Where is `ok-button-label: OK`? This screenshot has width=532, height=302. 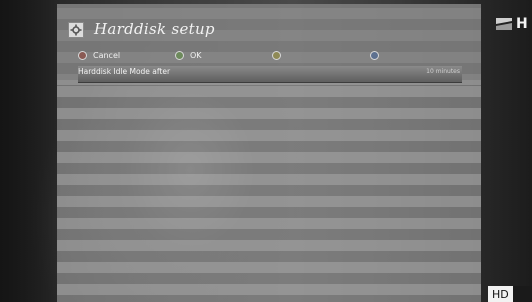
ok-button-label: OK is located at coordinates (196, 55).